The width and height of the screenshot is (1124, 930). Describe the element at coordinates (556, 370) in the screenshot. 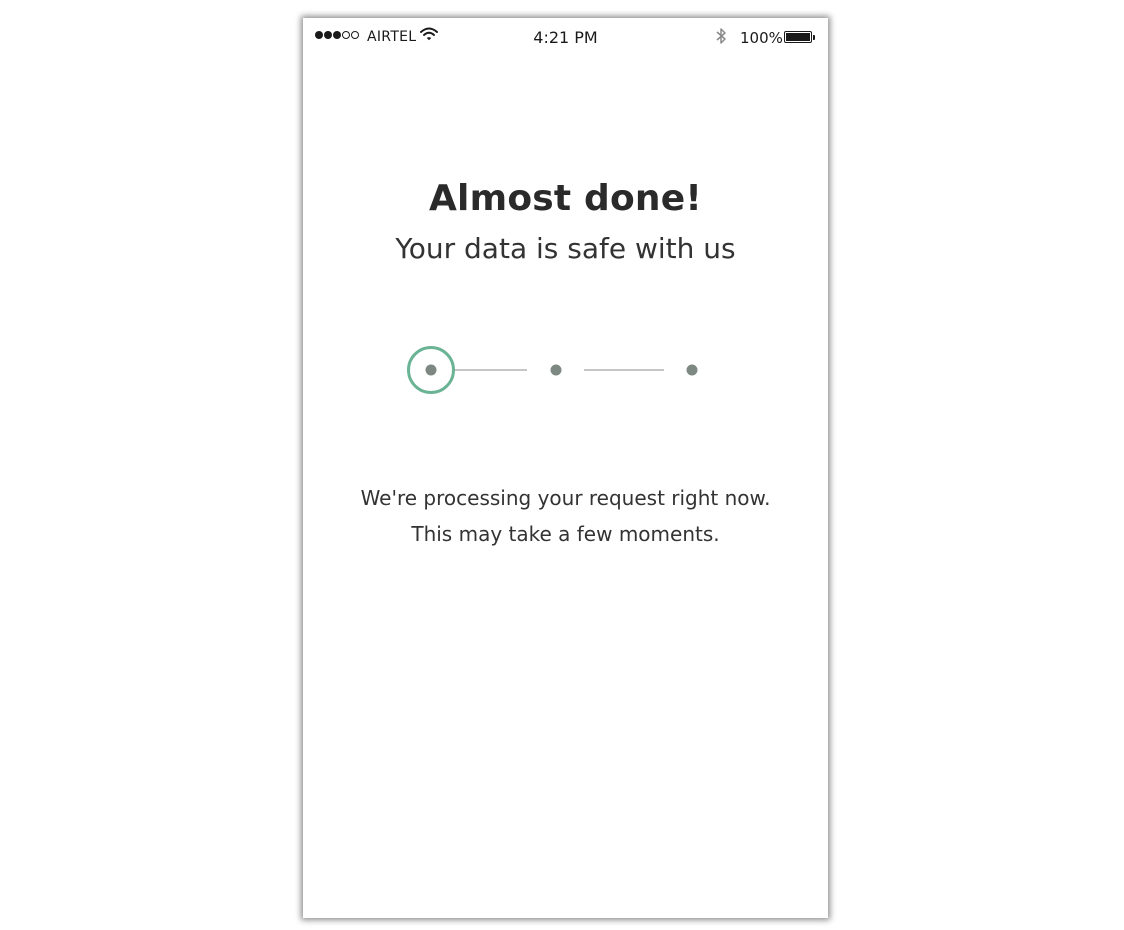

I see `step-2-dot` at that location.